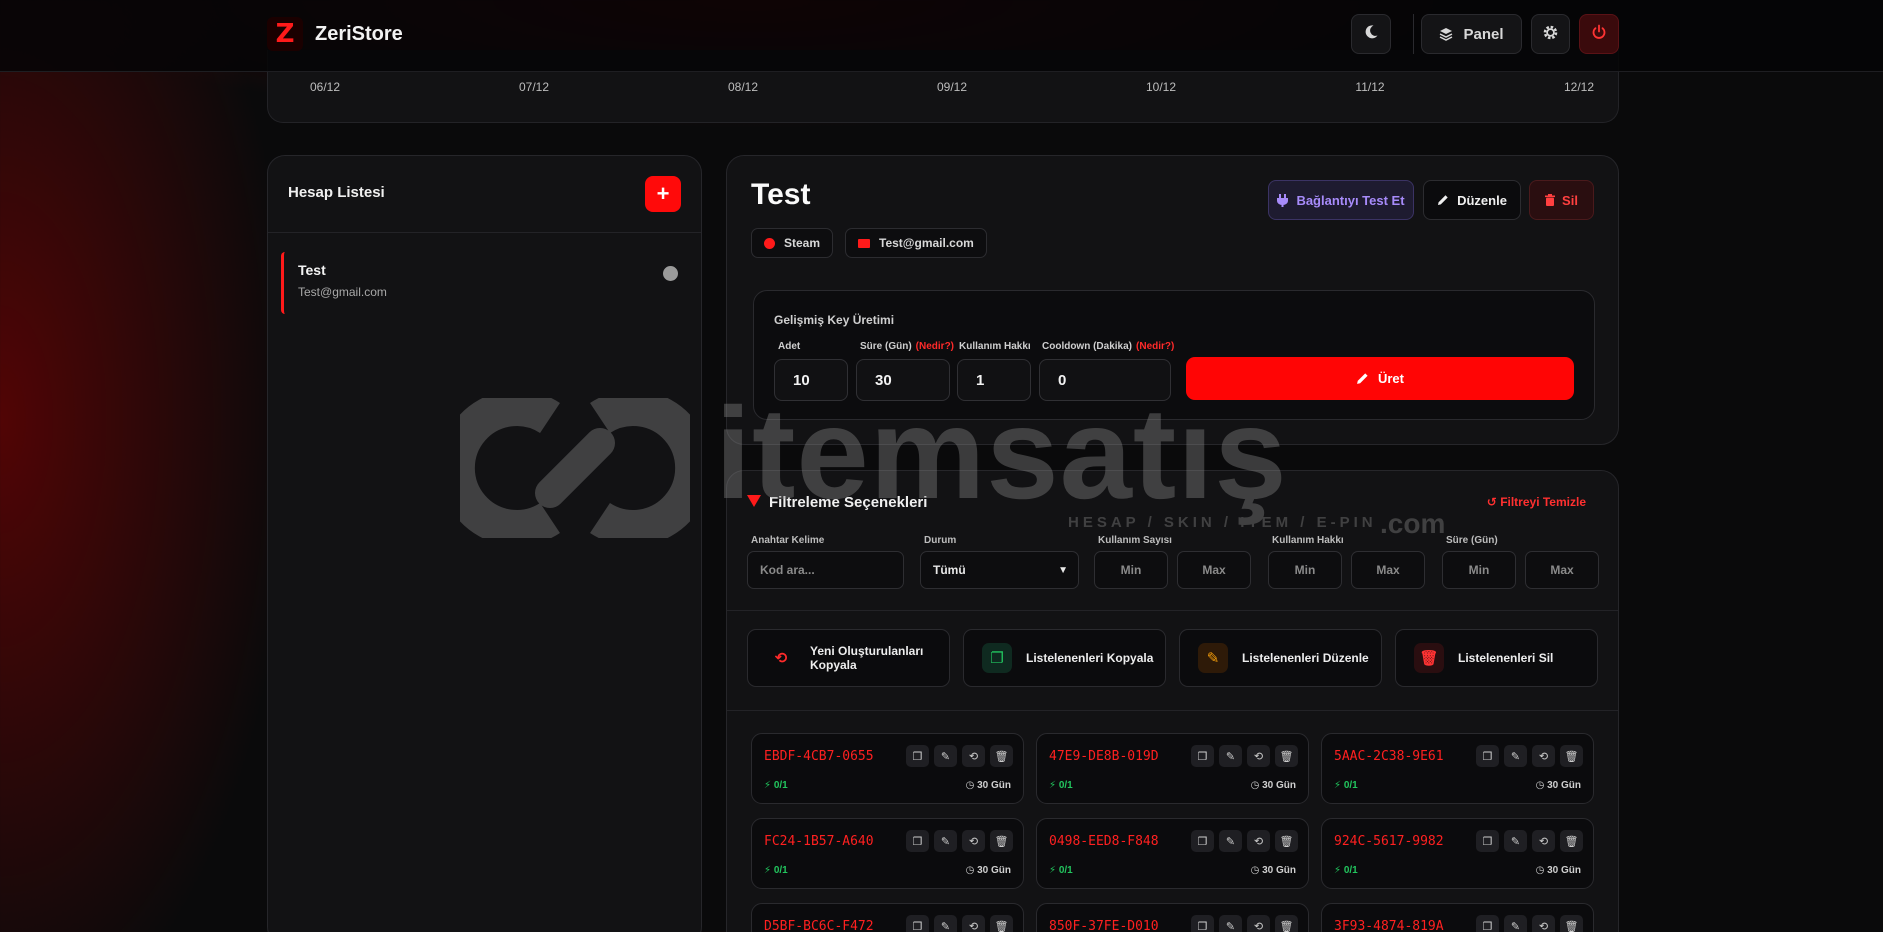 The width and height of the screenshot is (1883, 932). Describe the element at coordinates (1131, 570) in the screenshot. I see `usage-count-min-input: Min` at that location.